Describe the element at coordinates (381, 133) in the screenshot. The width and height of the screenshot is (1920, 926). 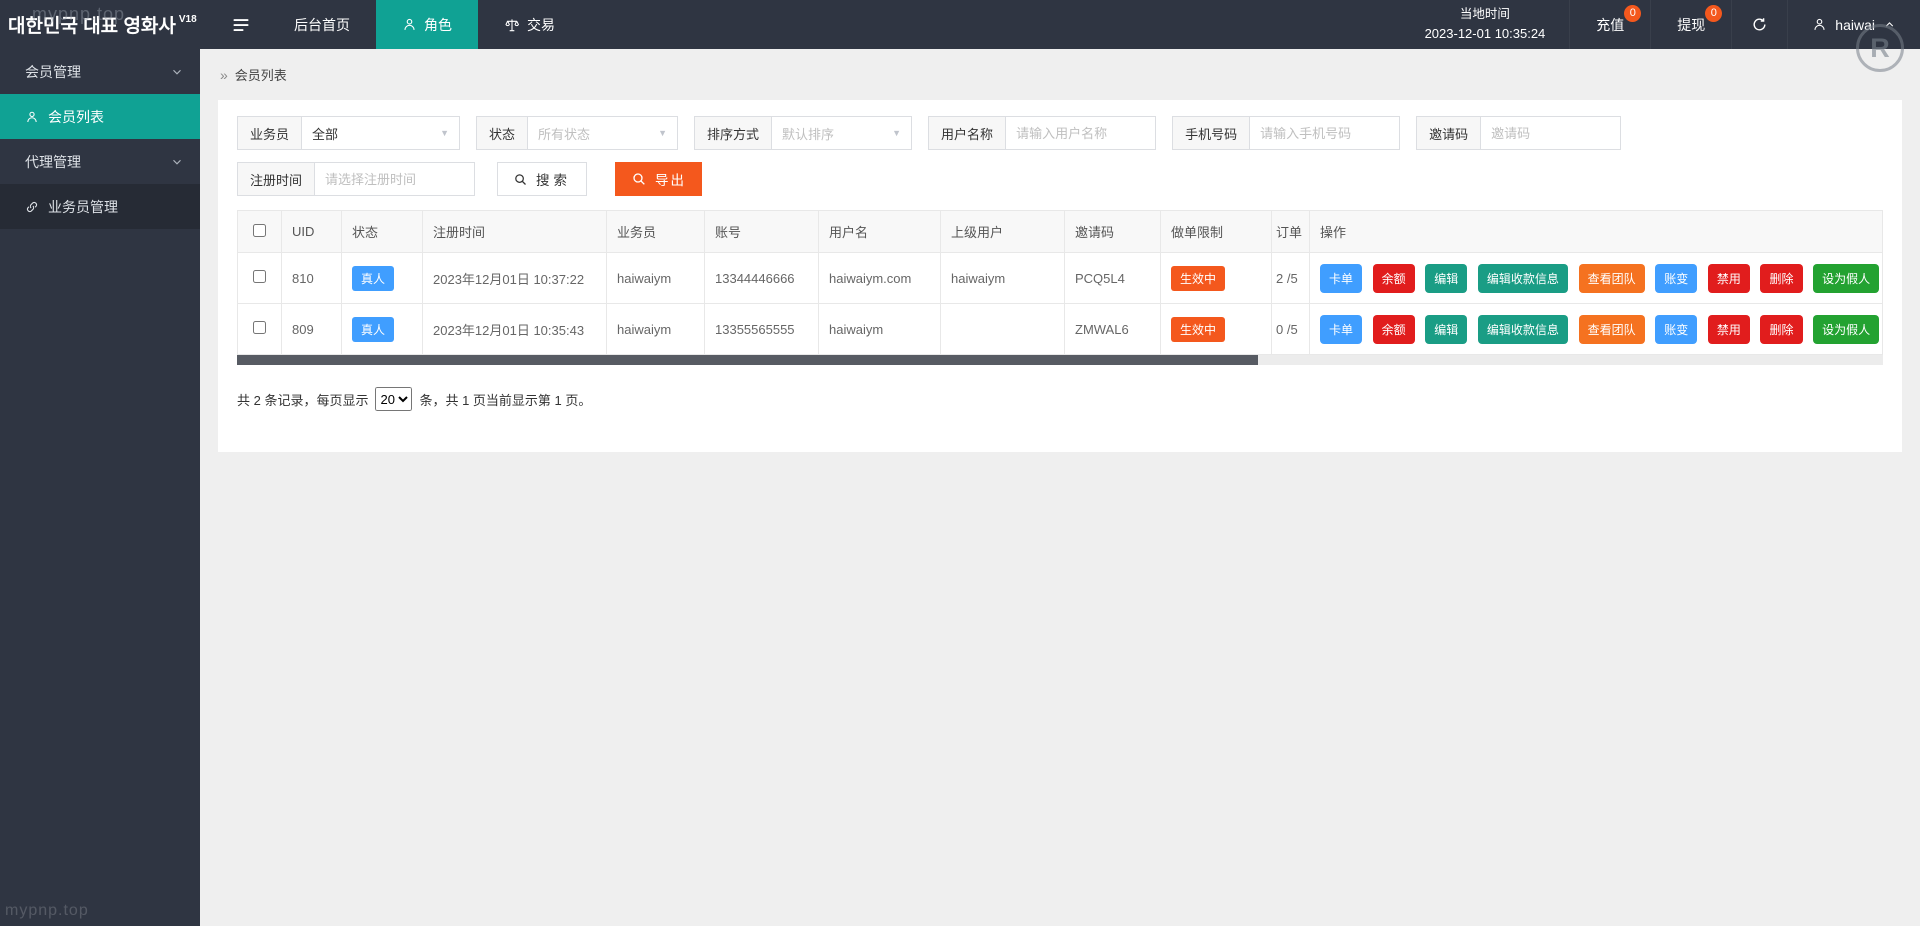
I see `salesman-select: 全部 ▼` at that location.